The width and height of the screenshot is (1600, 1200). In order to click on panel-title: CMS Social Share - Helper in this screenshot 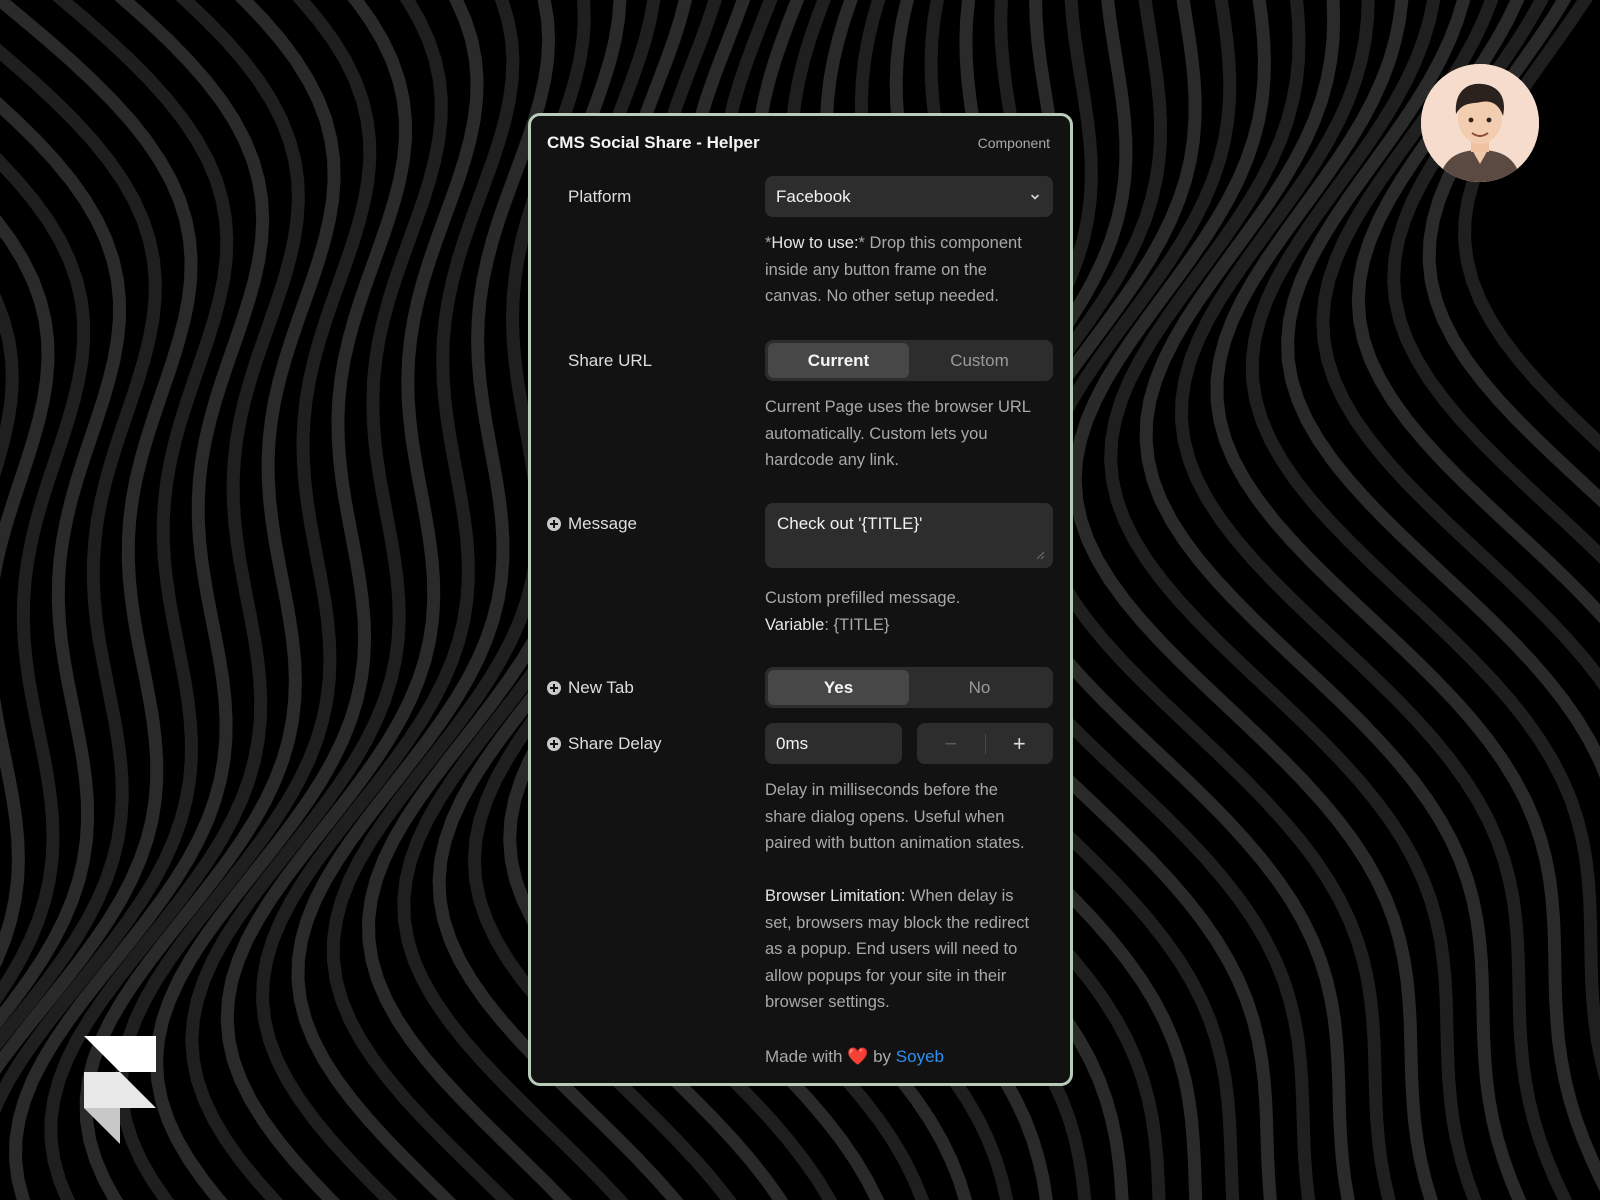, I will do `click(653, 142)`.